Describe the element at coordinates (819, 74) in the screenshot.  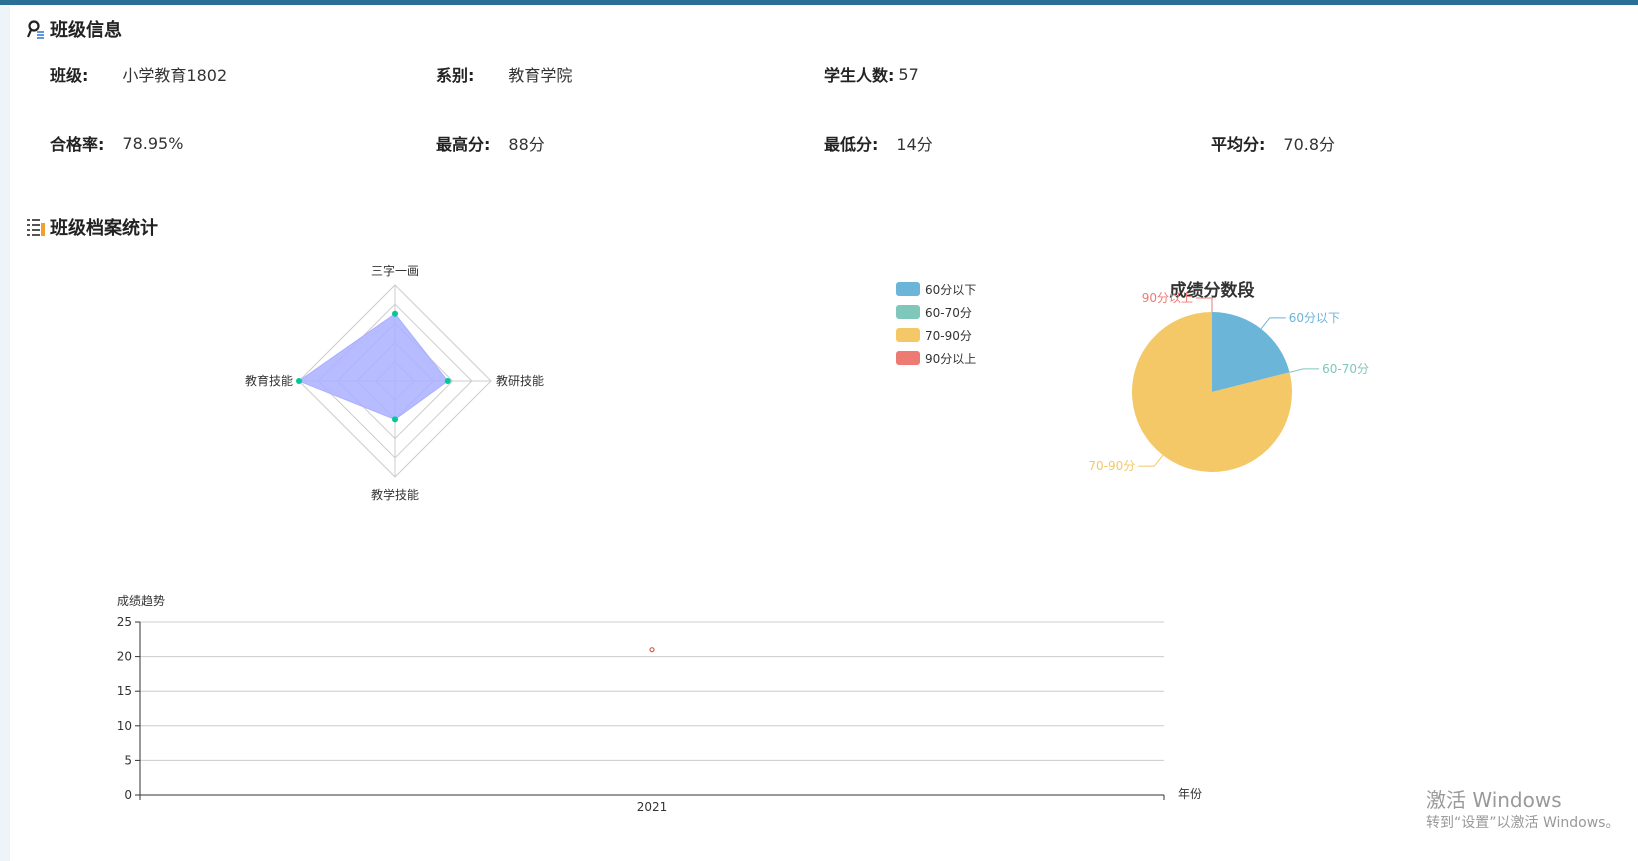
I see `info-row-1: 班级: 小学教育1802 系别: 教育学院 学生人数: 57` at that location.